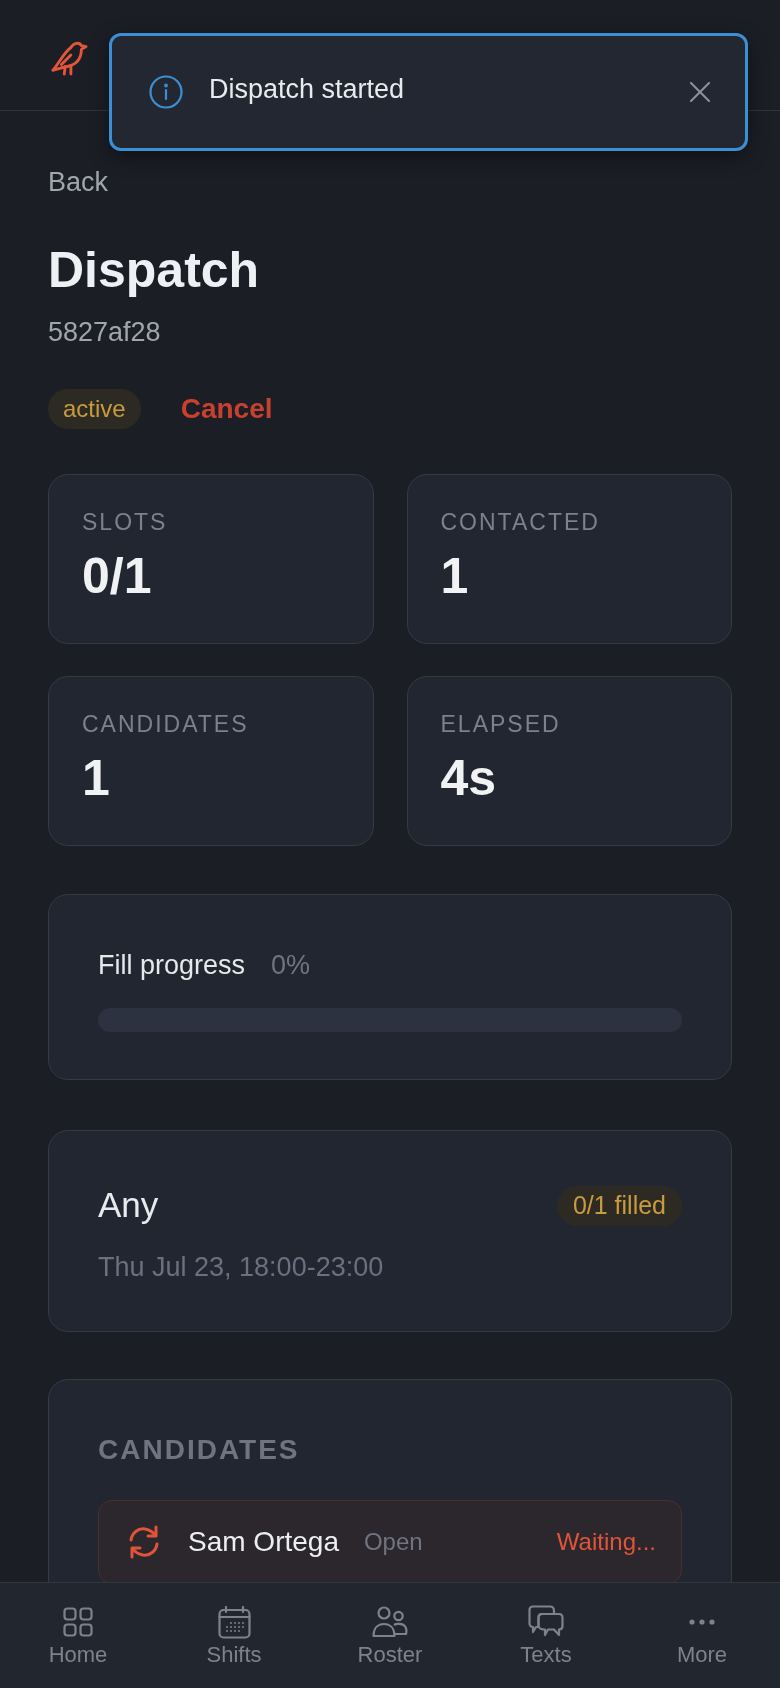  Describe the element at coordinates (94, 409) in the screenshot. I see `status-badge: active` at that location.